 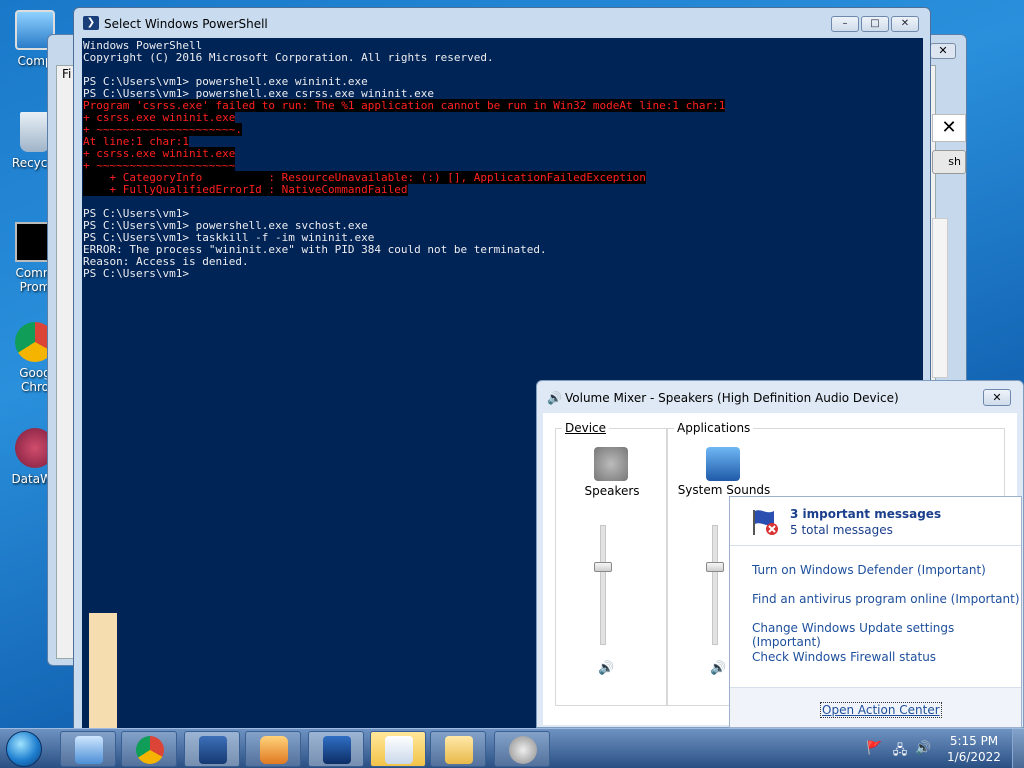 I want to click on window-title: Select Windows PowerShell, so click(x=186, y=24).